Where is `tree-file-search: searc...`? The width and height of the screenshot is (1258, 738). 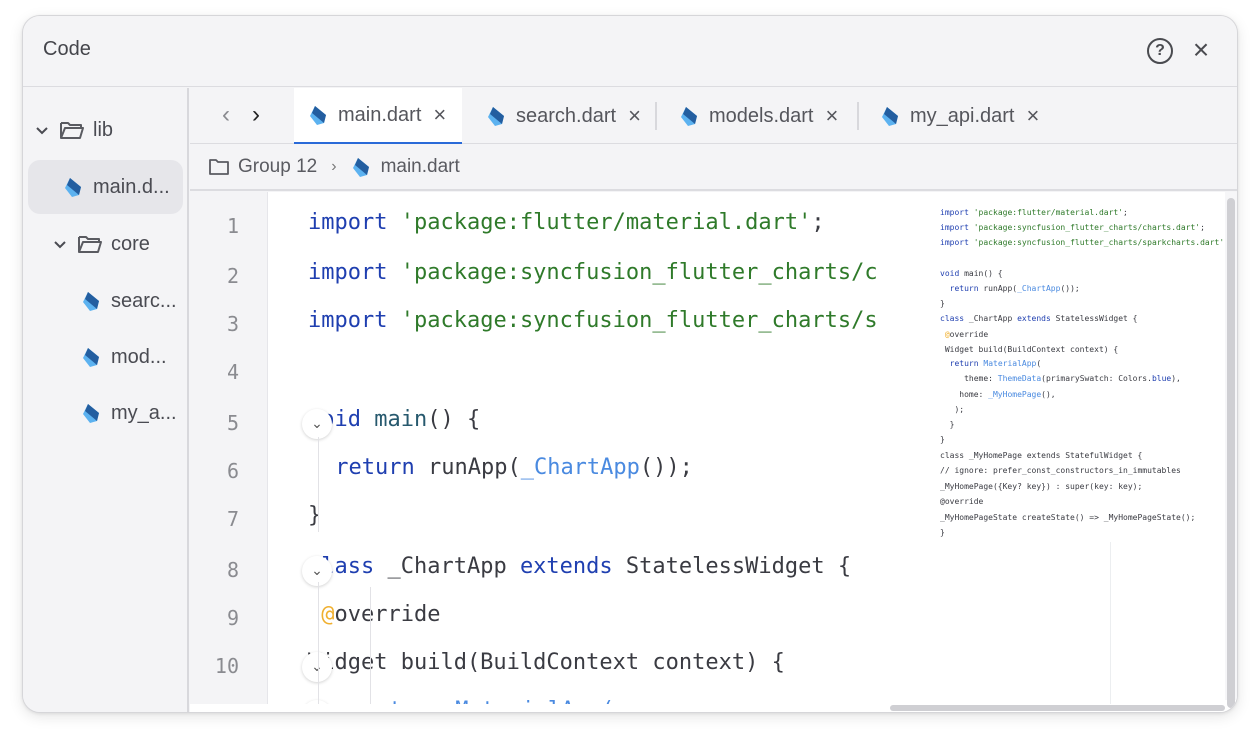 tree-file-search: searc... is located at coordinates (129, 301).